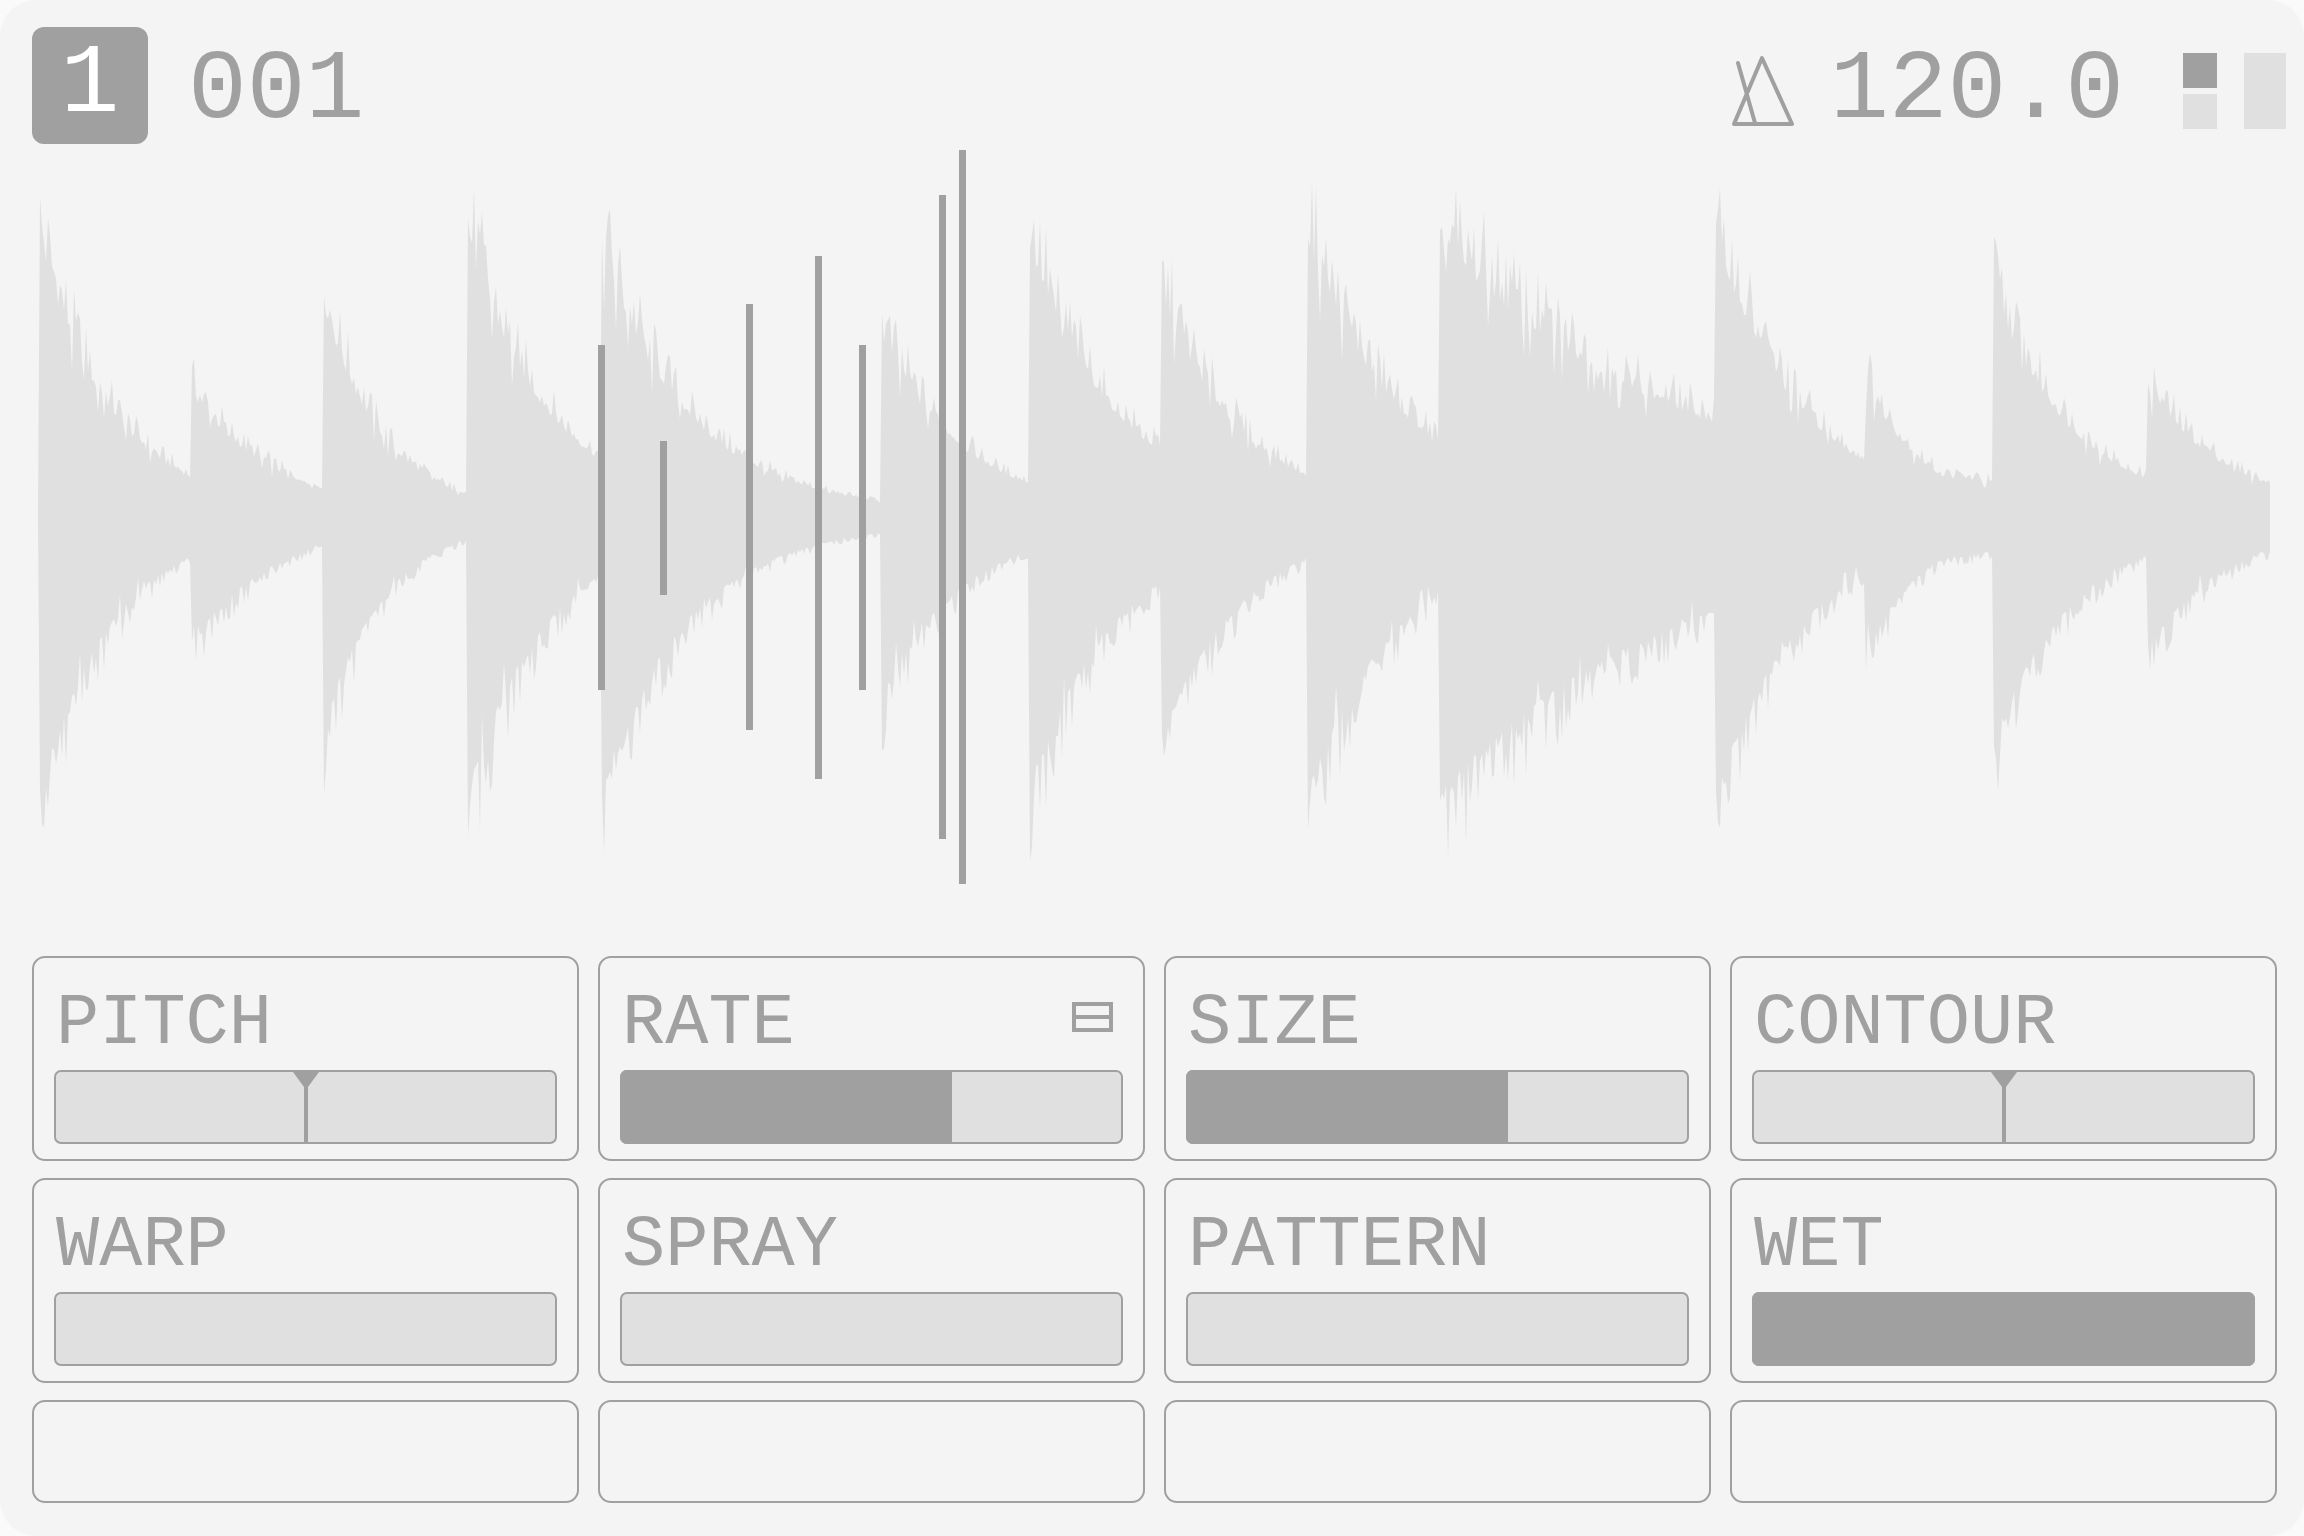  Describe the element at coordinates (1762, 91) in the screenshot. I see `metronome-icon` at that location.